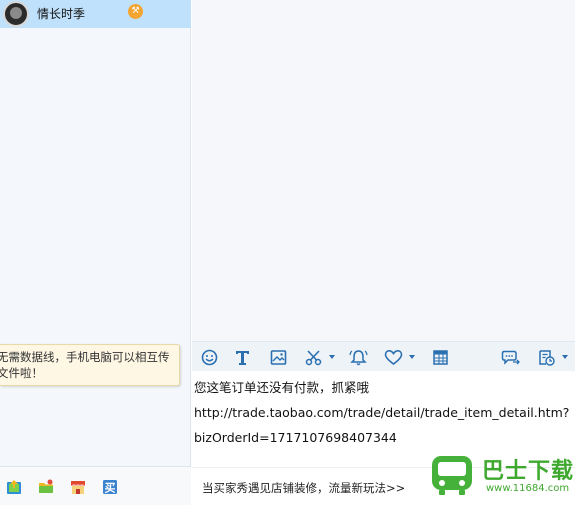 The image size is (575, 505). Describe the element at coordinates (282, 387) in the screenshot. I see `message-line-1: 您这笔订单还没有付款，抓紧哦` at that location.